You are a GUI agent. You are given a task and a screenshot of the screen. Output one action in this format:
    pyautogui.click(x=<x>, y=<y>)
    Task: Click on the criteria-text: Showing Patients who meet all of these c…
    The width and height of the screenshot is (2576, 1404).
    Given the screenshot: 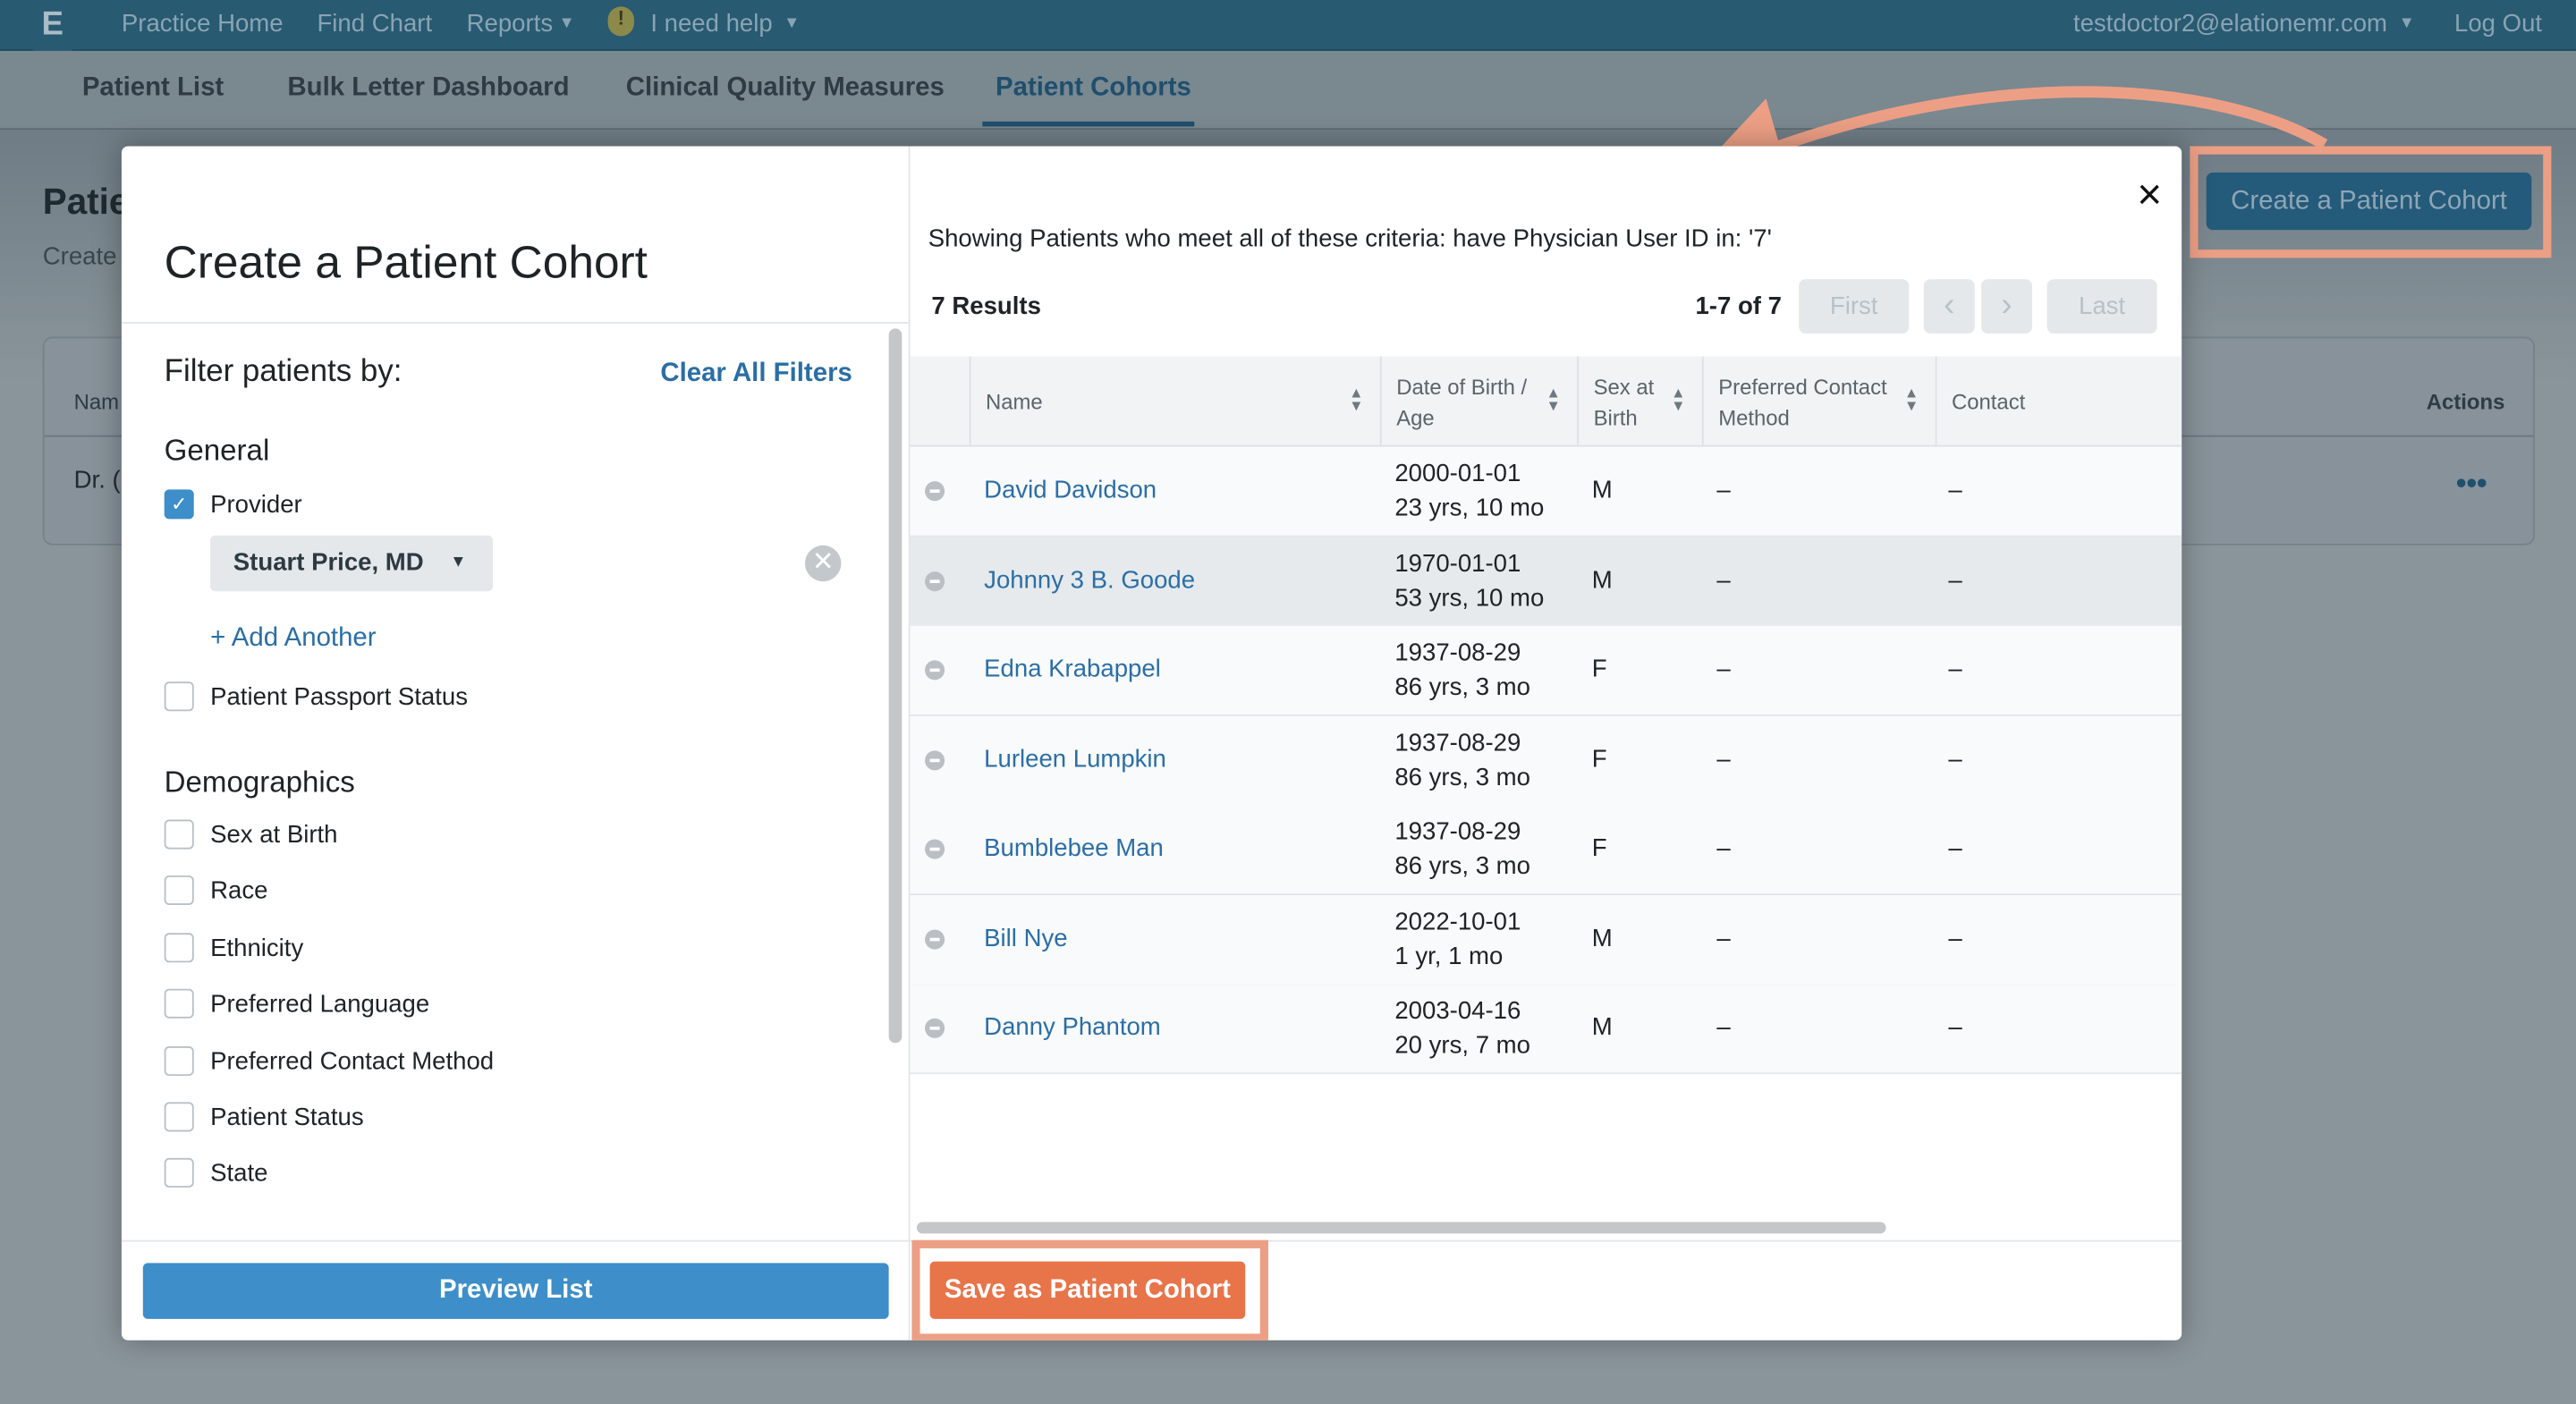 What is the action you would take?
    pyautogui.click(x=1350, y=238)
    